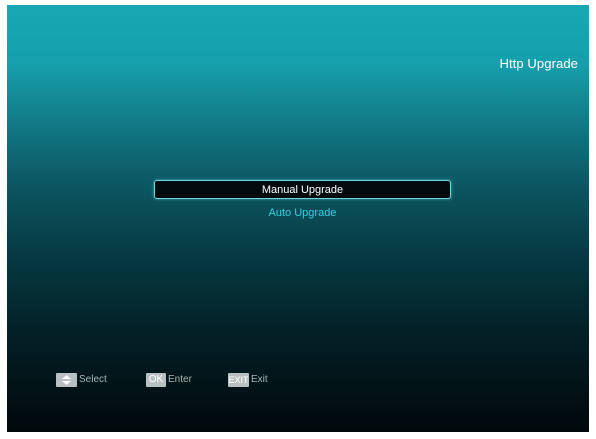 The height and width of the screenshot is (439, 596). I want to click on footer-enter-label: Enter, so click(180, 379).